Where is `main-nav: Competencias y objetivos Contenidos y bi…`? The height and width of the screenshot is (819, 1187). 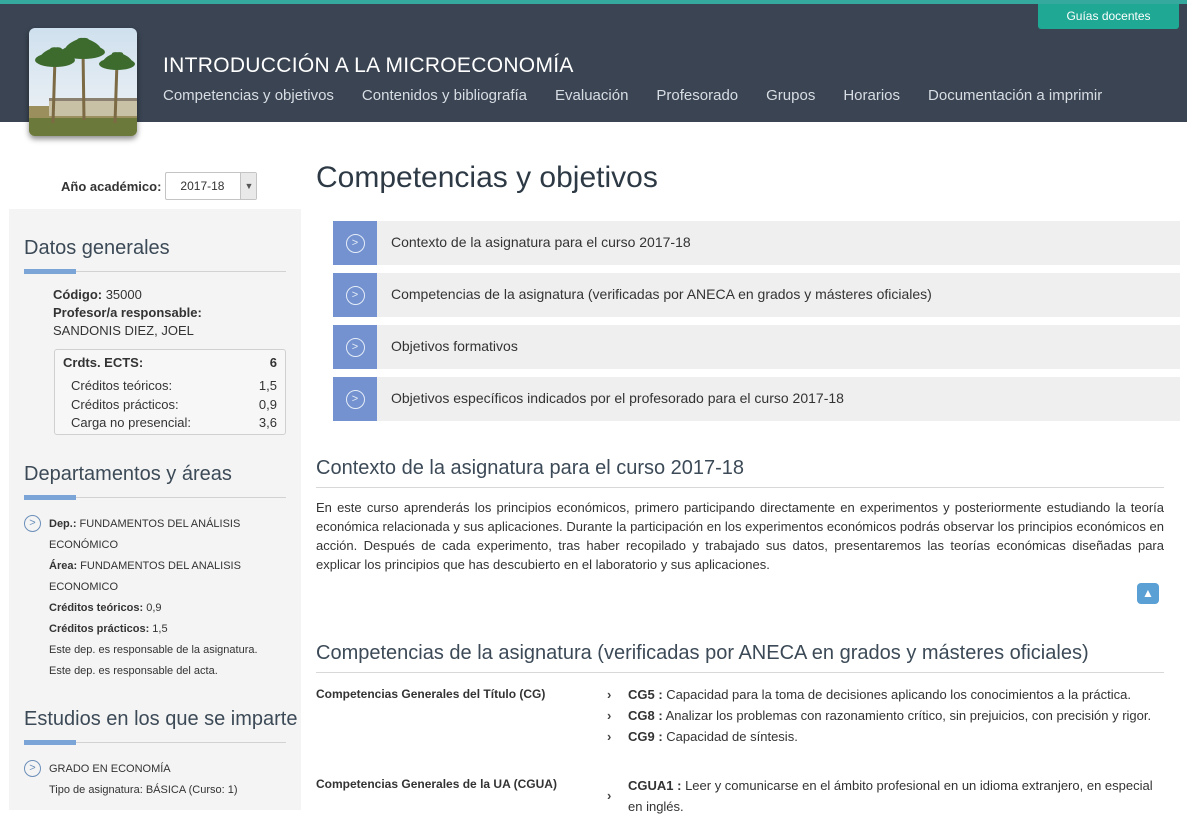
main-nav: Competencias y objetivos Contenidos y bi… is located at coordinates (632, 97).